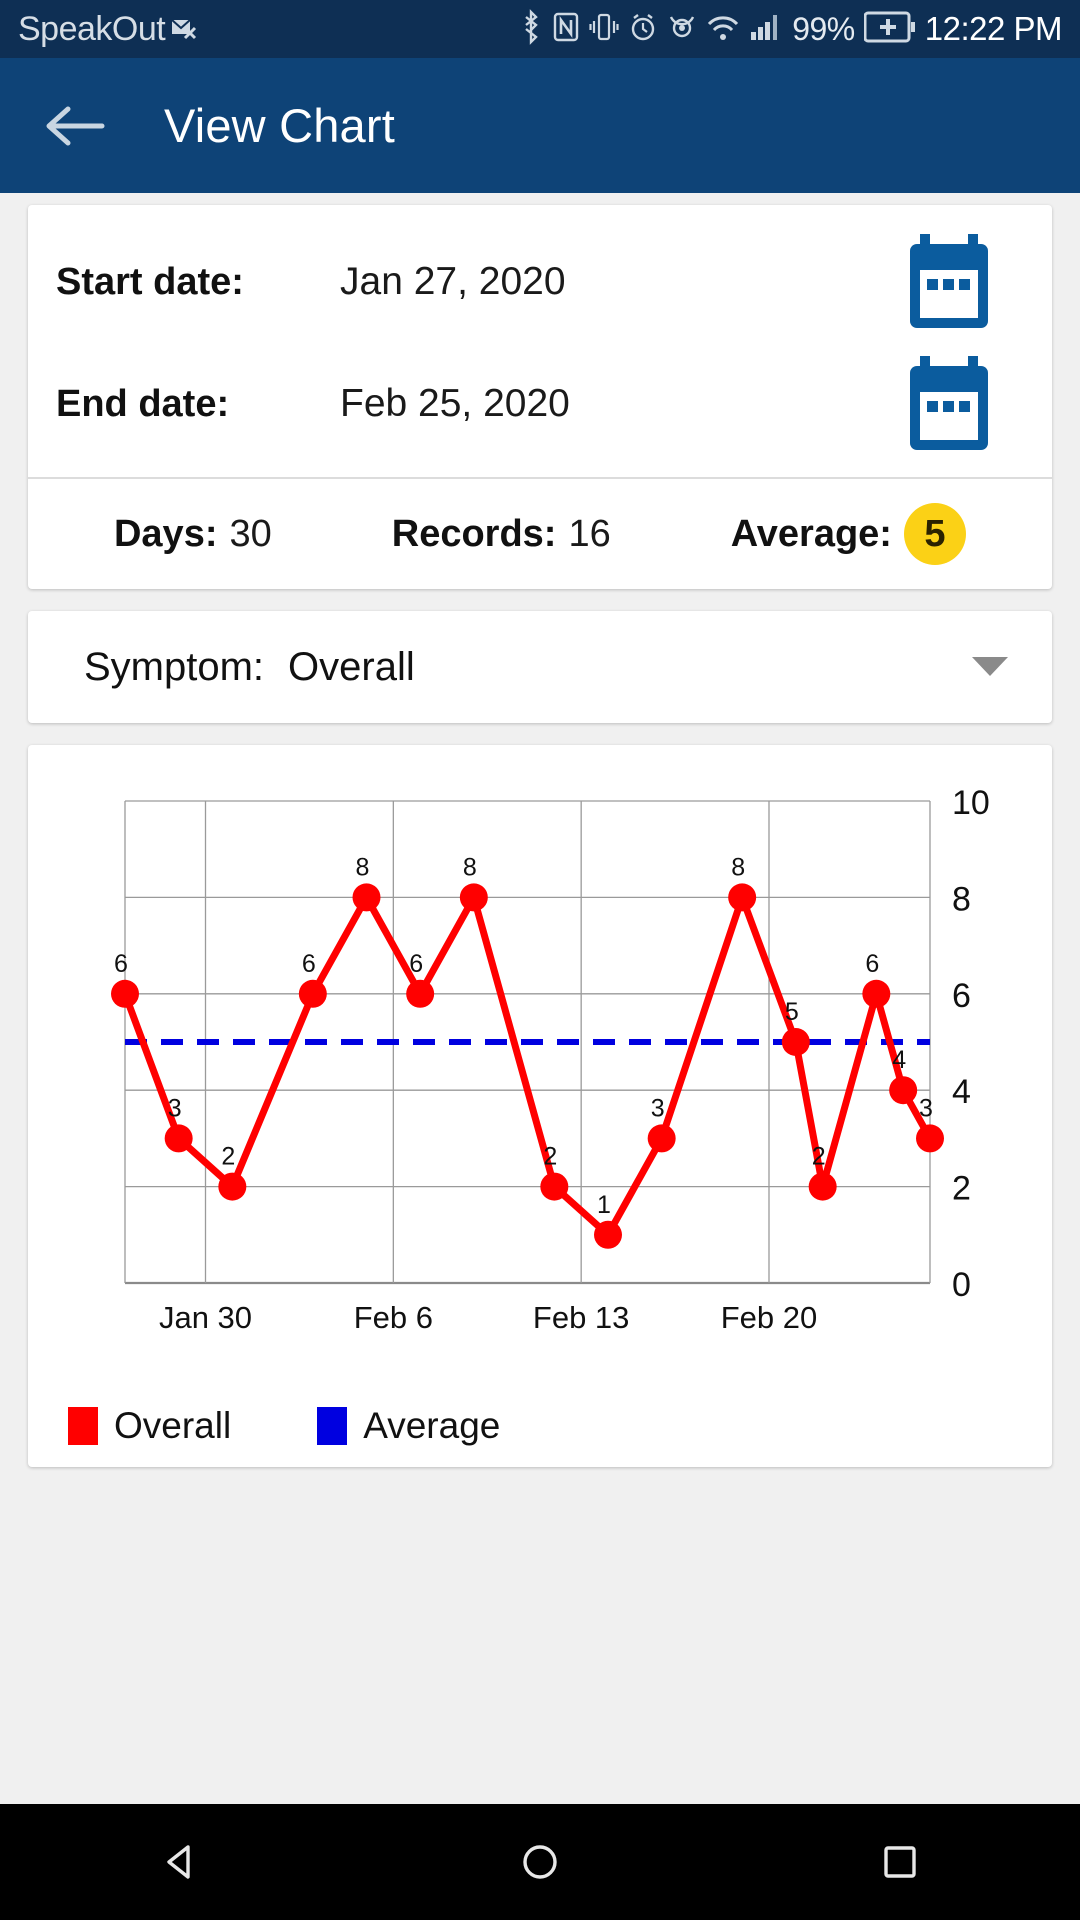 This screenshot has height=1920, width=1080. I want to click on message-badge-icon, so click(184, 29).